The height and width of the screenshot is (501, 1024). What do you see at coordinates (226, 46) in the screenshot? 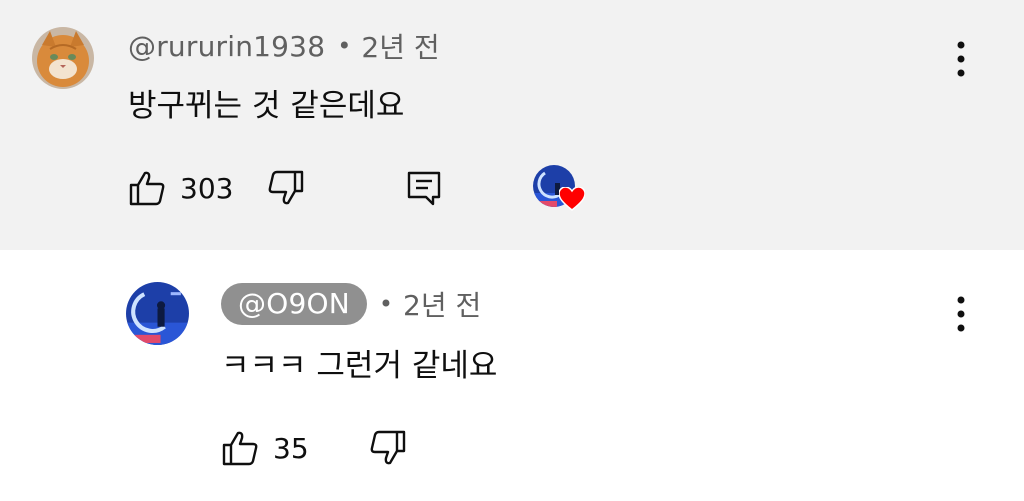
I see `author-name: @rururin1938` at bounding box center [226, 46].